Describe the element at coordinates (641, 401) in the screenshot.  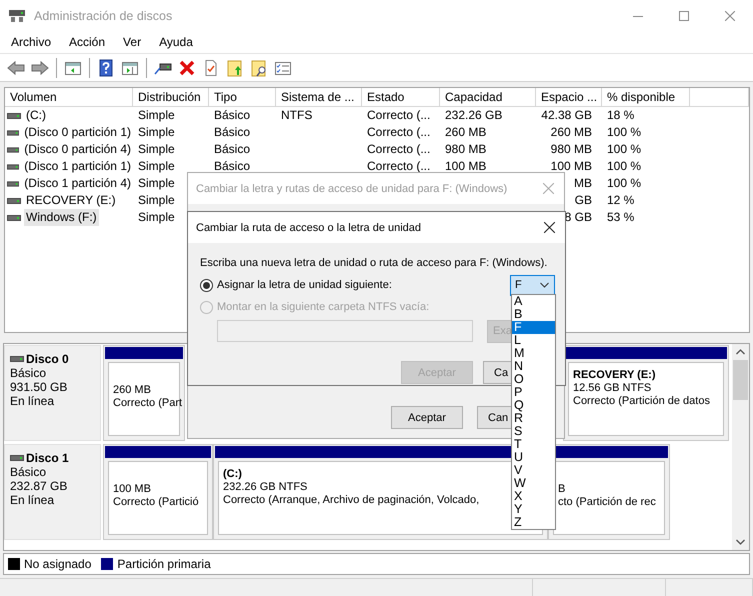
I see `partition-info: Correcto (Partición de datos` at that location.